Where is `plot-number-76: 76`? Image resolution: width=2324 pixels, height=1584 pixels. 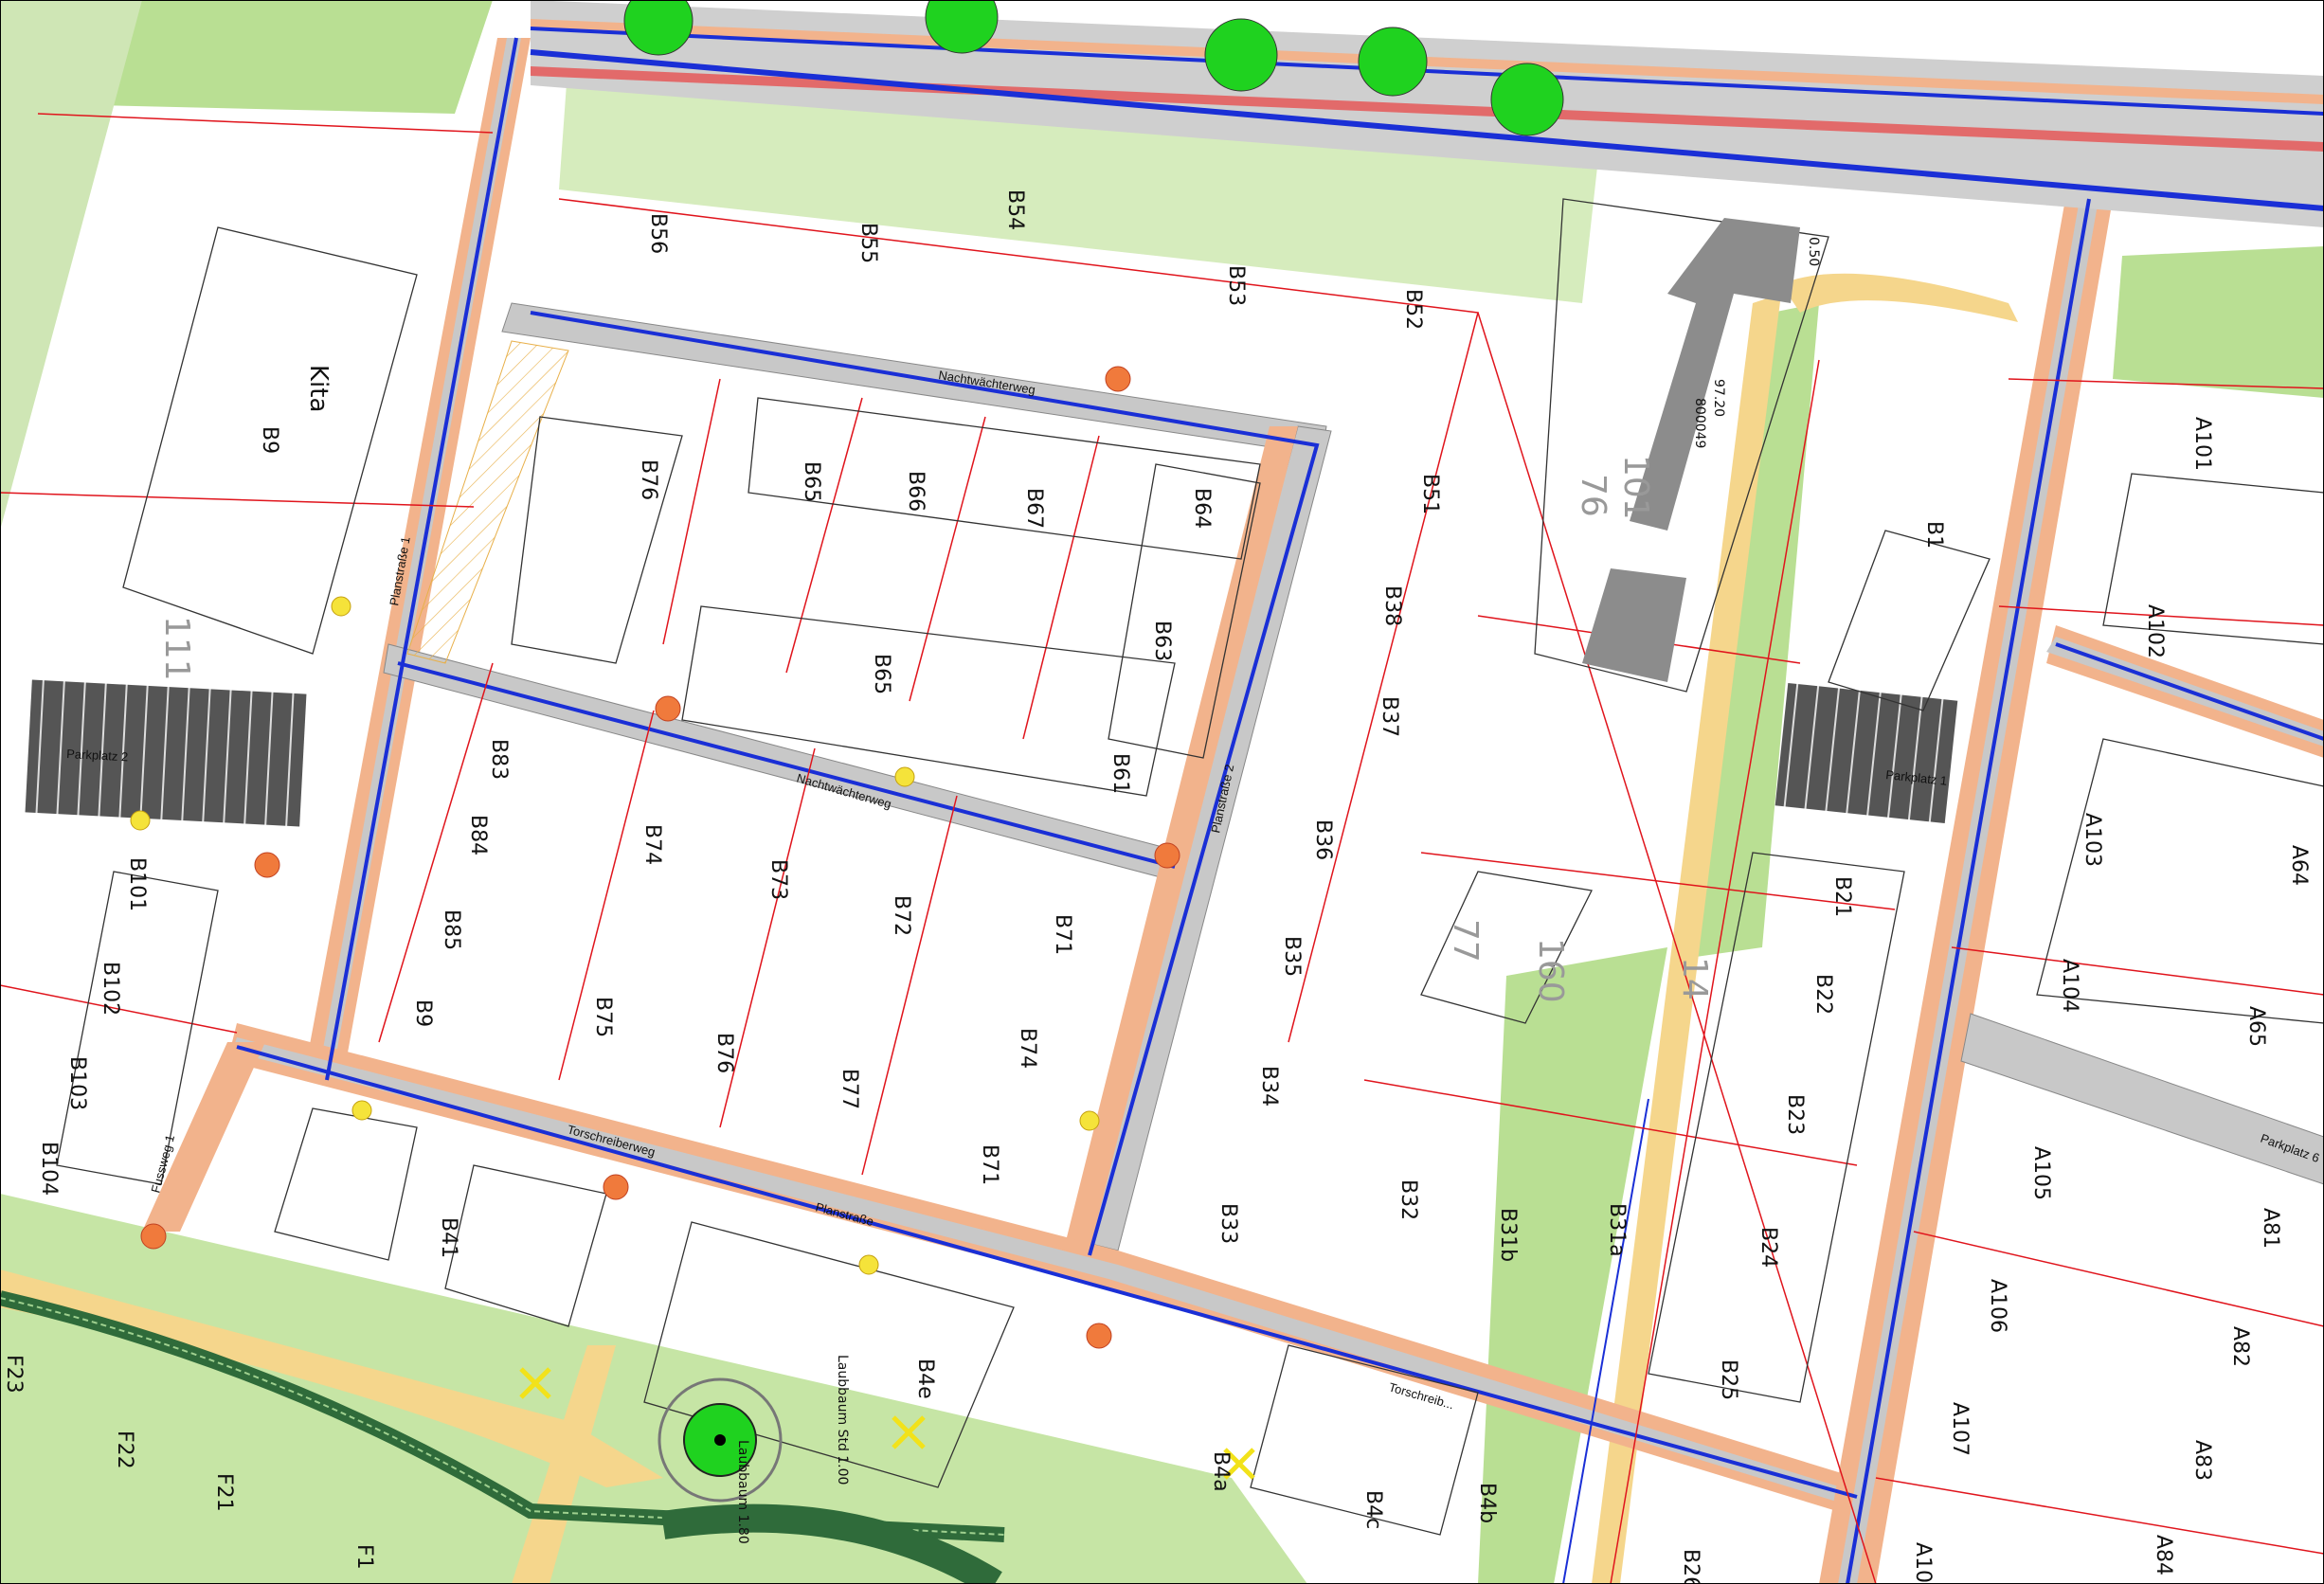
plot-number-76: 76 is located at coordinates (1593, 495).